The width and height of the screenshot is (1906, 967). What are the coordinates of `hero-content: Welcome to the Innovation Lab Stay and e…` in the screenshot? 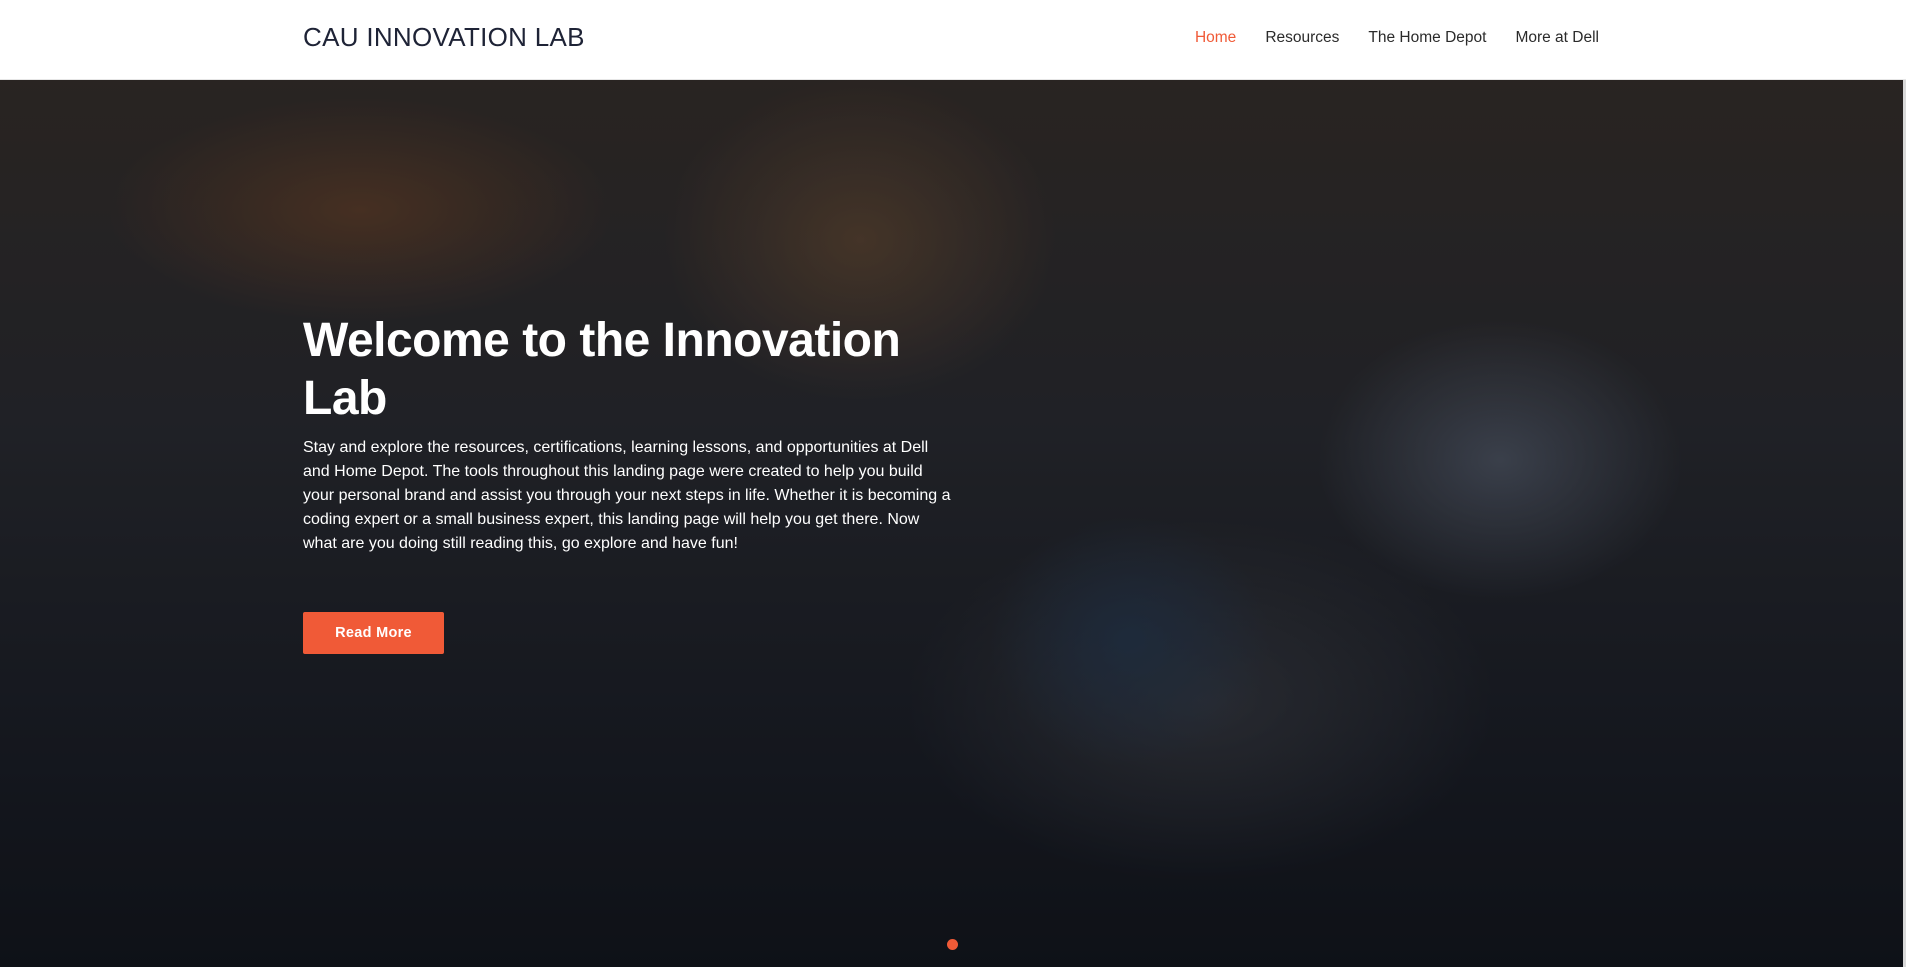 It's located at (633, 434).